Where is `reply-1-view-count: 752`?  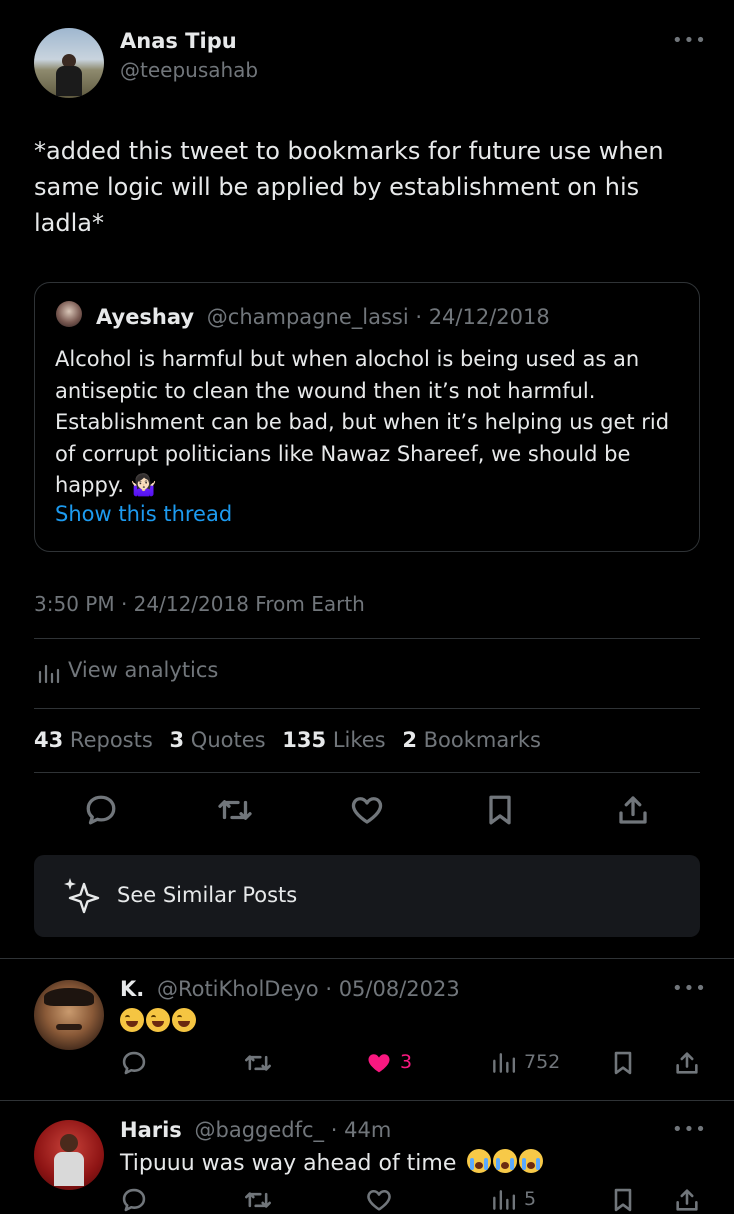
reply-1-view-count: 752 is located at coordinates (542, 1062).